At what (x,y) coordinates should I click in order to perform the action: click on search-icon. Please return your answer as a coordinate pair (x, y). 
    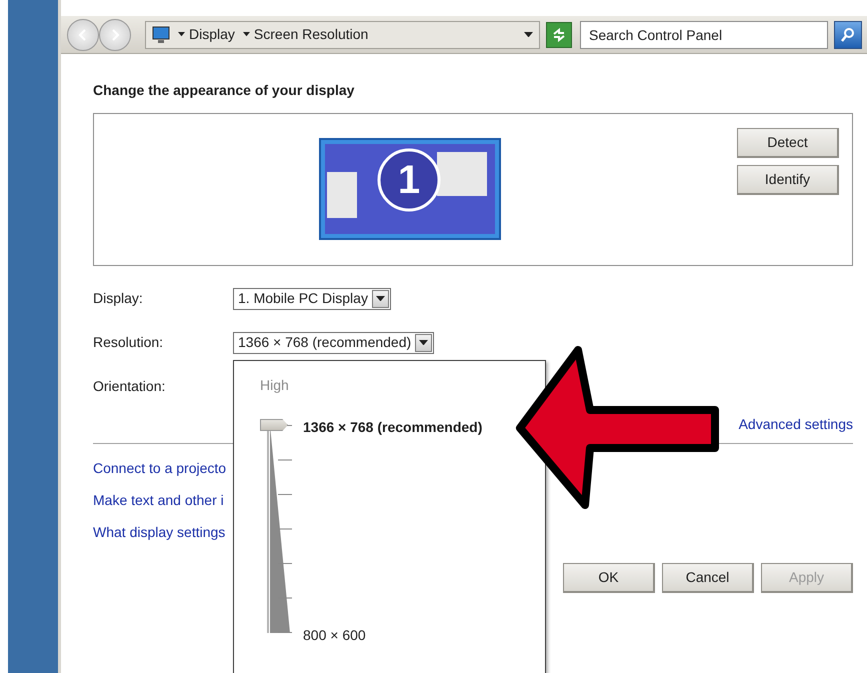
    Looking at the image, I should click on (848, 35).